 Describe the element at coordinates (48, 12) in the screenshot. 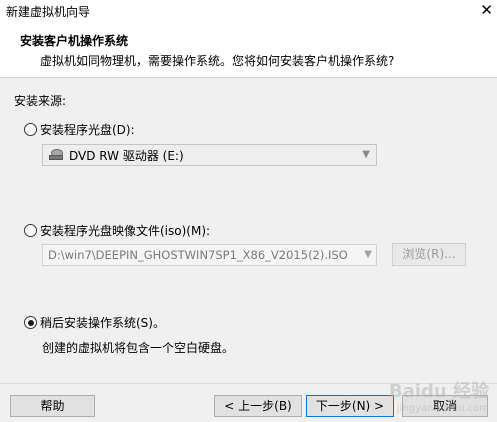

I see `window-title: 新建虚拟机向导` at that location.